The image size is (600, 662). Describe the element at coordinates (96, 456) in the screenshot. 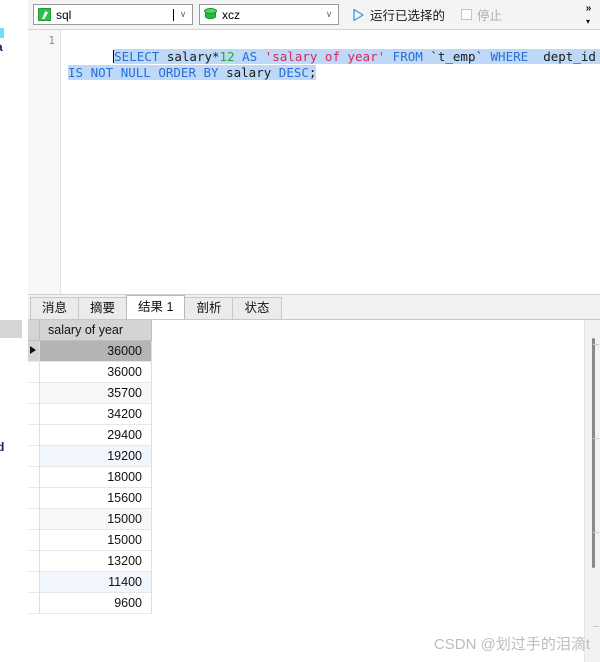

I see `grid-cell-salary-of-year: 19200` at that location.